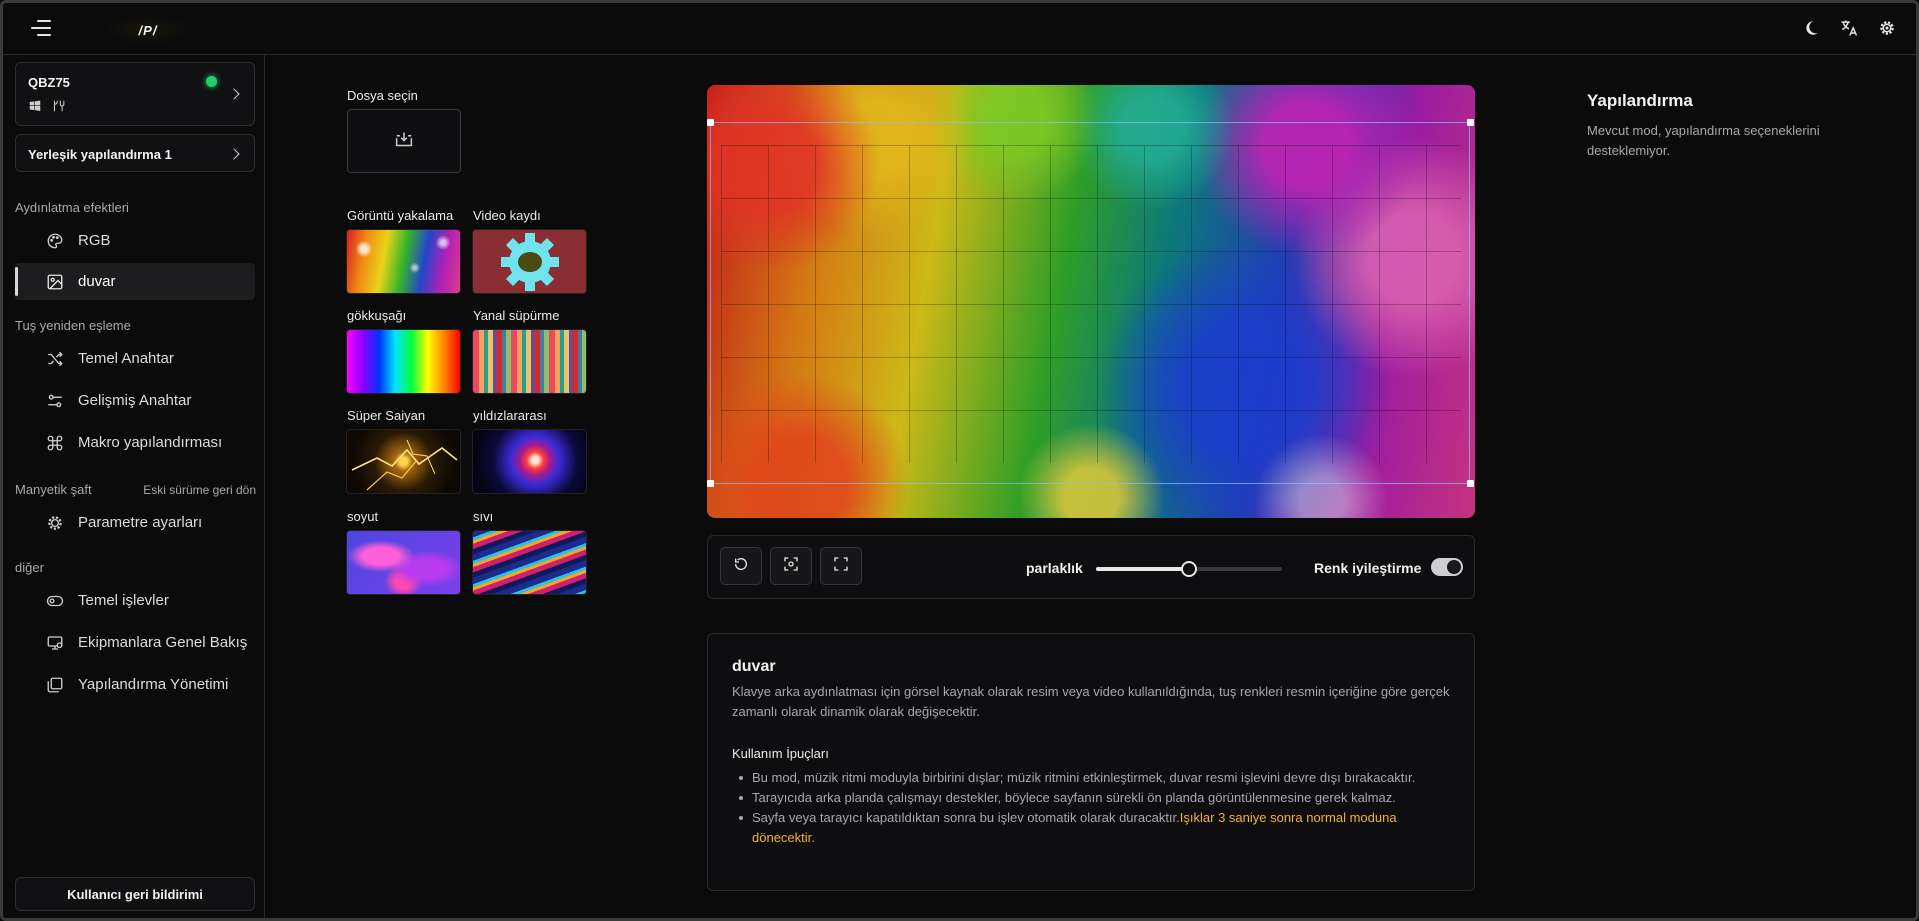 The width and height of the screenshot is (1919, 921). I want to click on device-name: QBZ75, so click(49, 82).